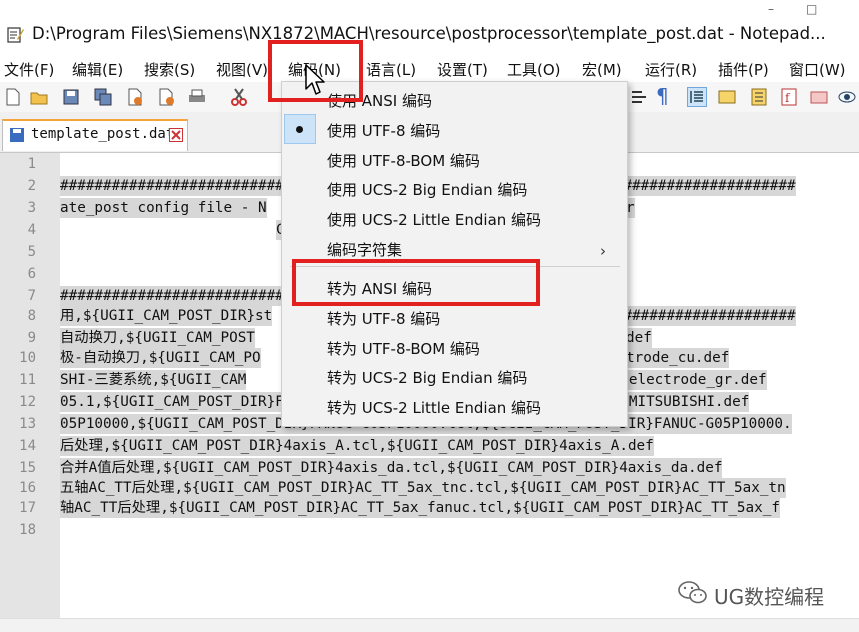 This screenshot has width=859, height=632. Describe the element at coordinates (383, 318) in the screenshot. I see `menu-convert-utf8: 转为 UTF-8 编码` at that location.